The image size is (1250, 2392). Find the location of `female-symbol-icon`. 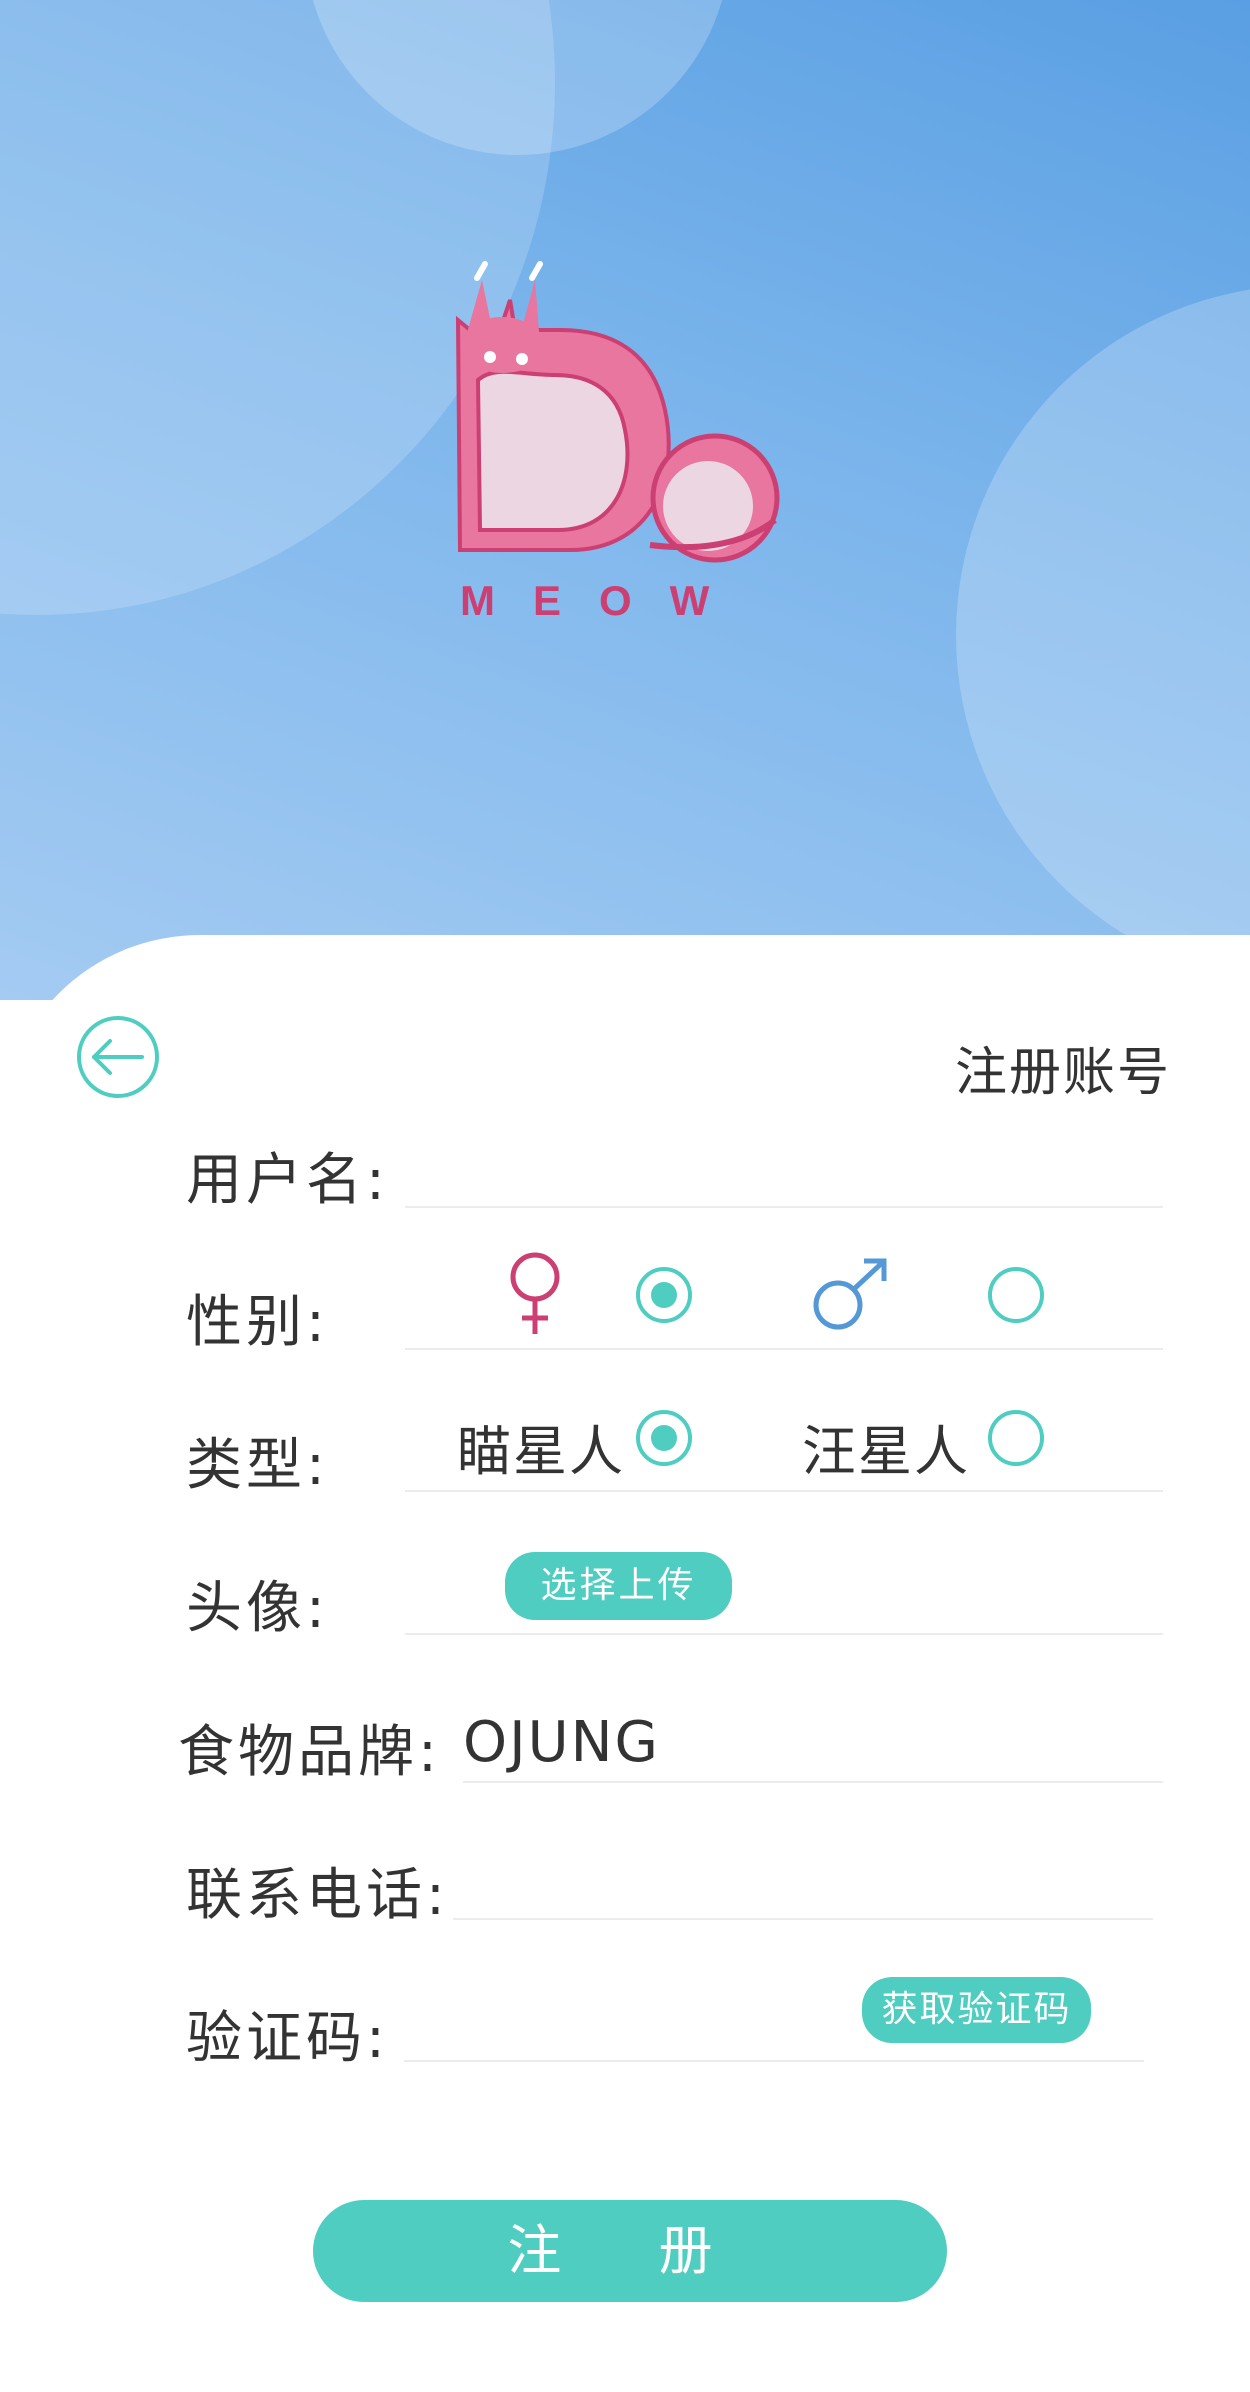

female-symbol-icon is located at coordinates (535, 1293).